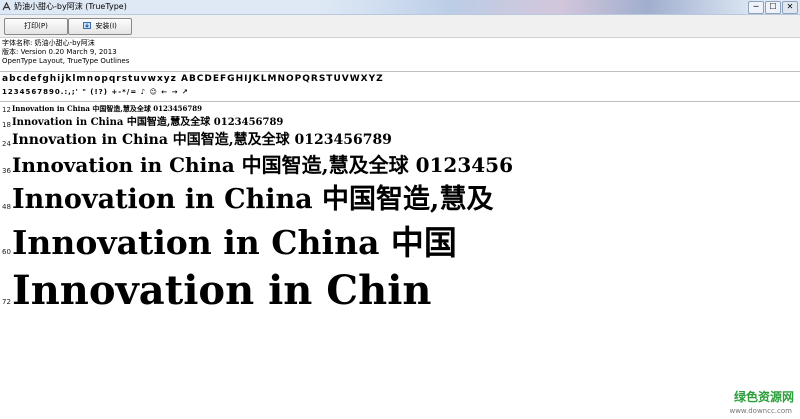  I want to click on install-icon, so click(87, 25).